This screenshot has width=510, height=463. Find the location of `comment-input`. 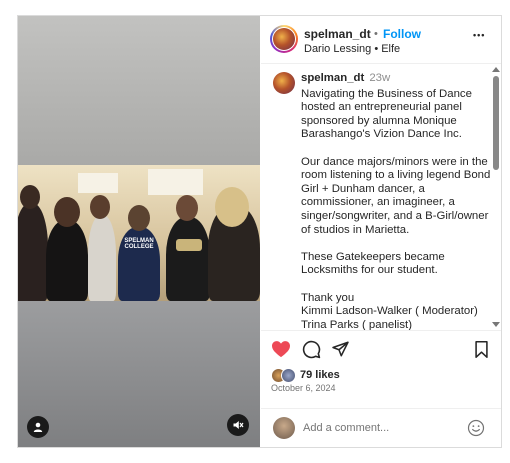

comment-input is located at coordinates (378, 428).